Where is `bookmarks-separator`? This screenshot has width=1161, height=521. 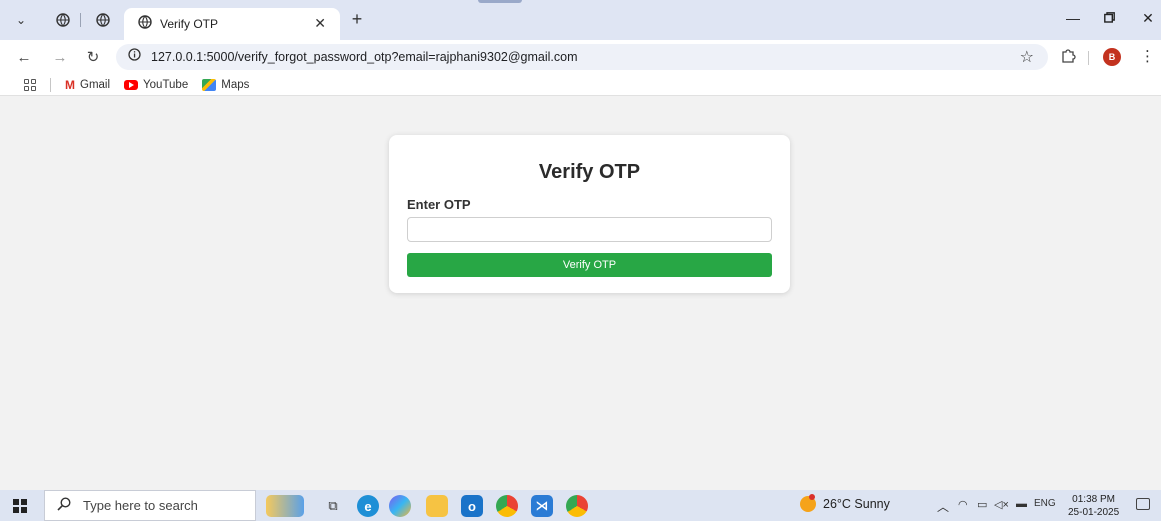
bookmarks-separator is located at coordinates (50, 84).